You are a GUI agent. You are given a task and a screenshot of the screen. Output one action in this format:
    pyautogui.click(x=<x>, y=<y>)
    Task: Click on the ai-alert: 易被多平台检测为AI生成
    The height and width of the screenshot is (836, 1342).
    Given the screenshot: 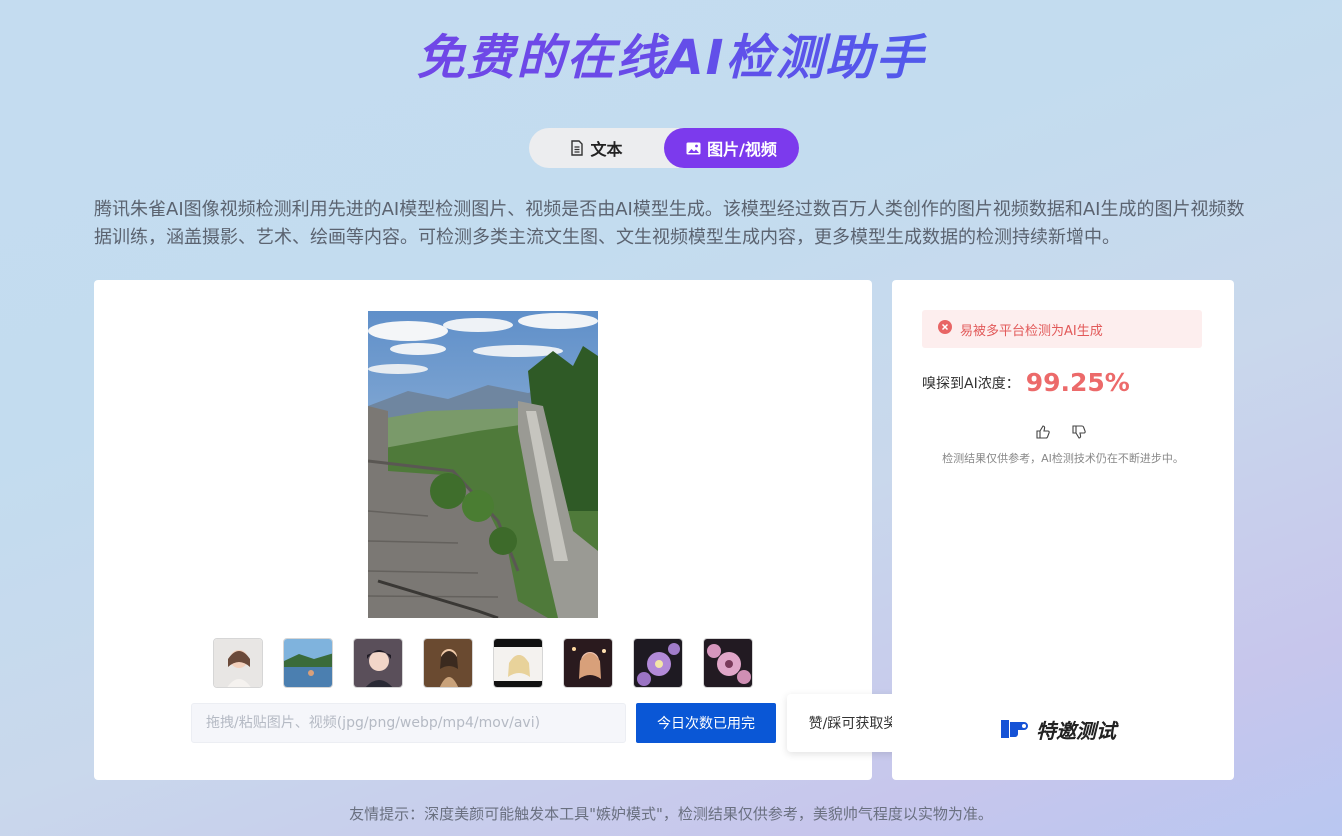 What is the action you would take?
    pyautogui.click(x=1062, y=329)
    